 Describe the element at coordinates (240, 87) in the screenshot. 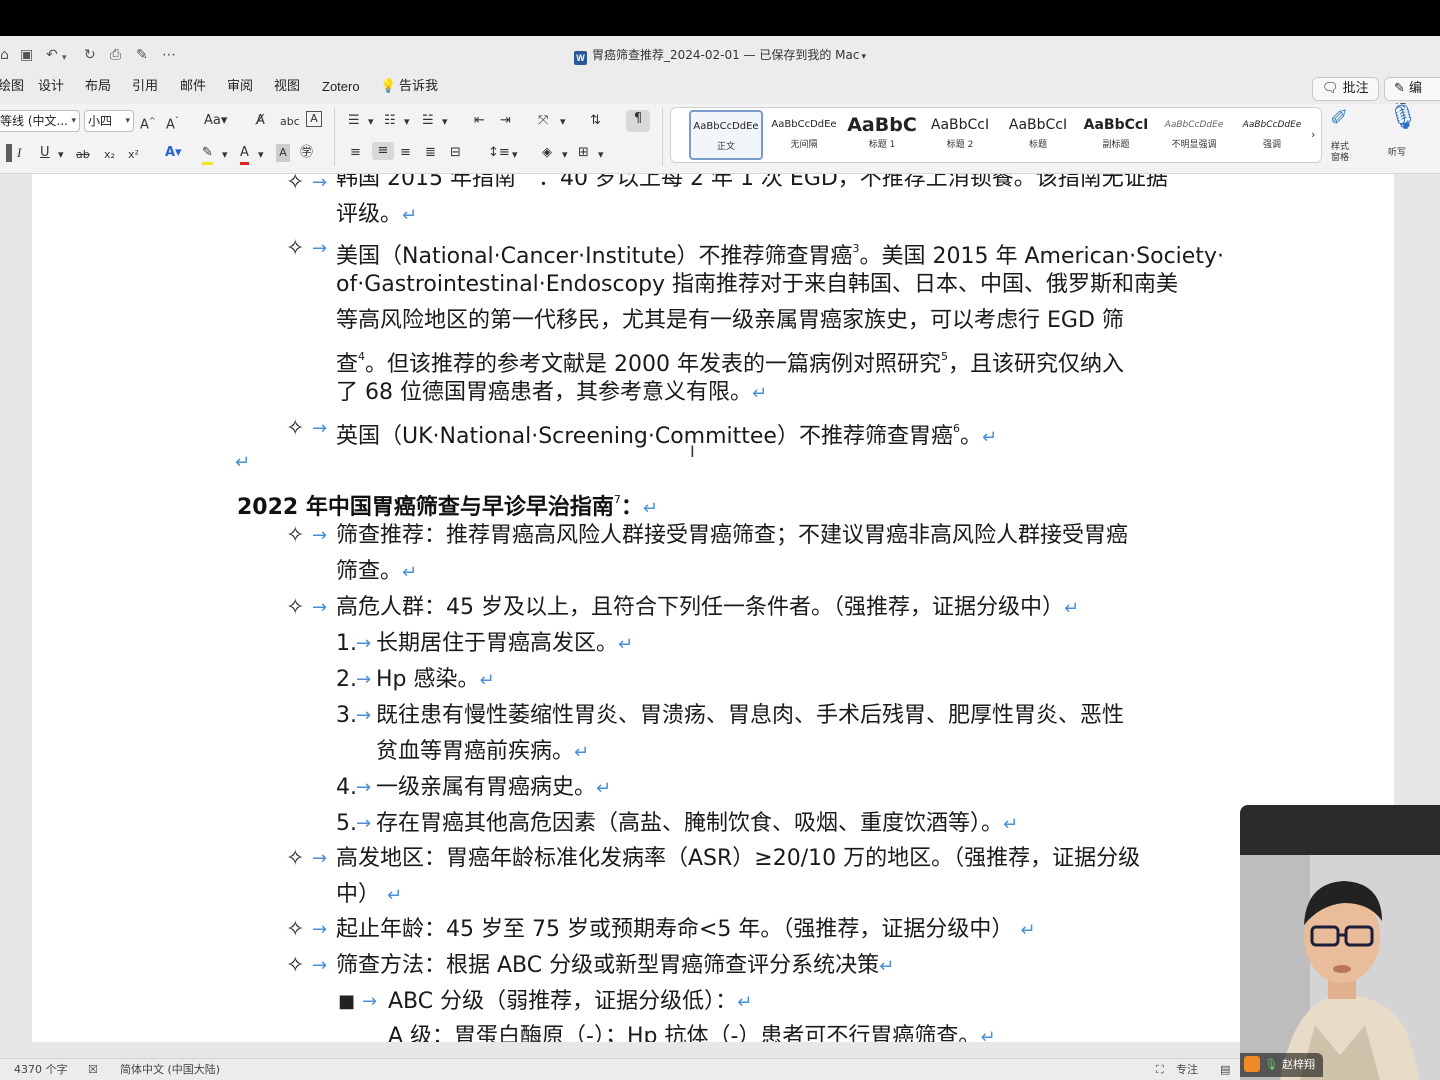

I see `tab-review: 审阅` at that location.